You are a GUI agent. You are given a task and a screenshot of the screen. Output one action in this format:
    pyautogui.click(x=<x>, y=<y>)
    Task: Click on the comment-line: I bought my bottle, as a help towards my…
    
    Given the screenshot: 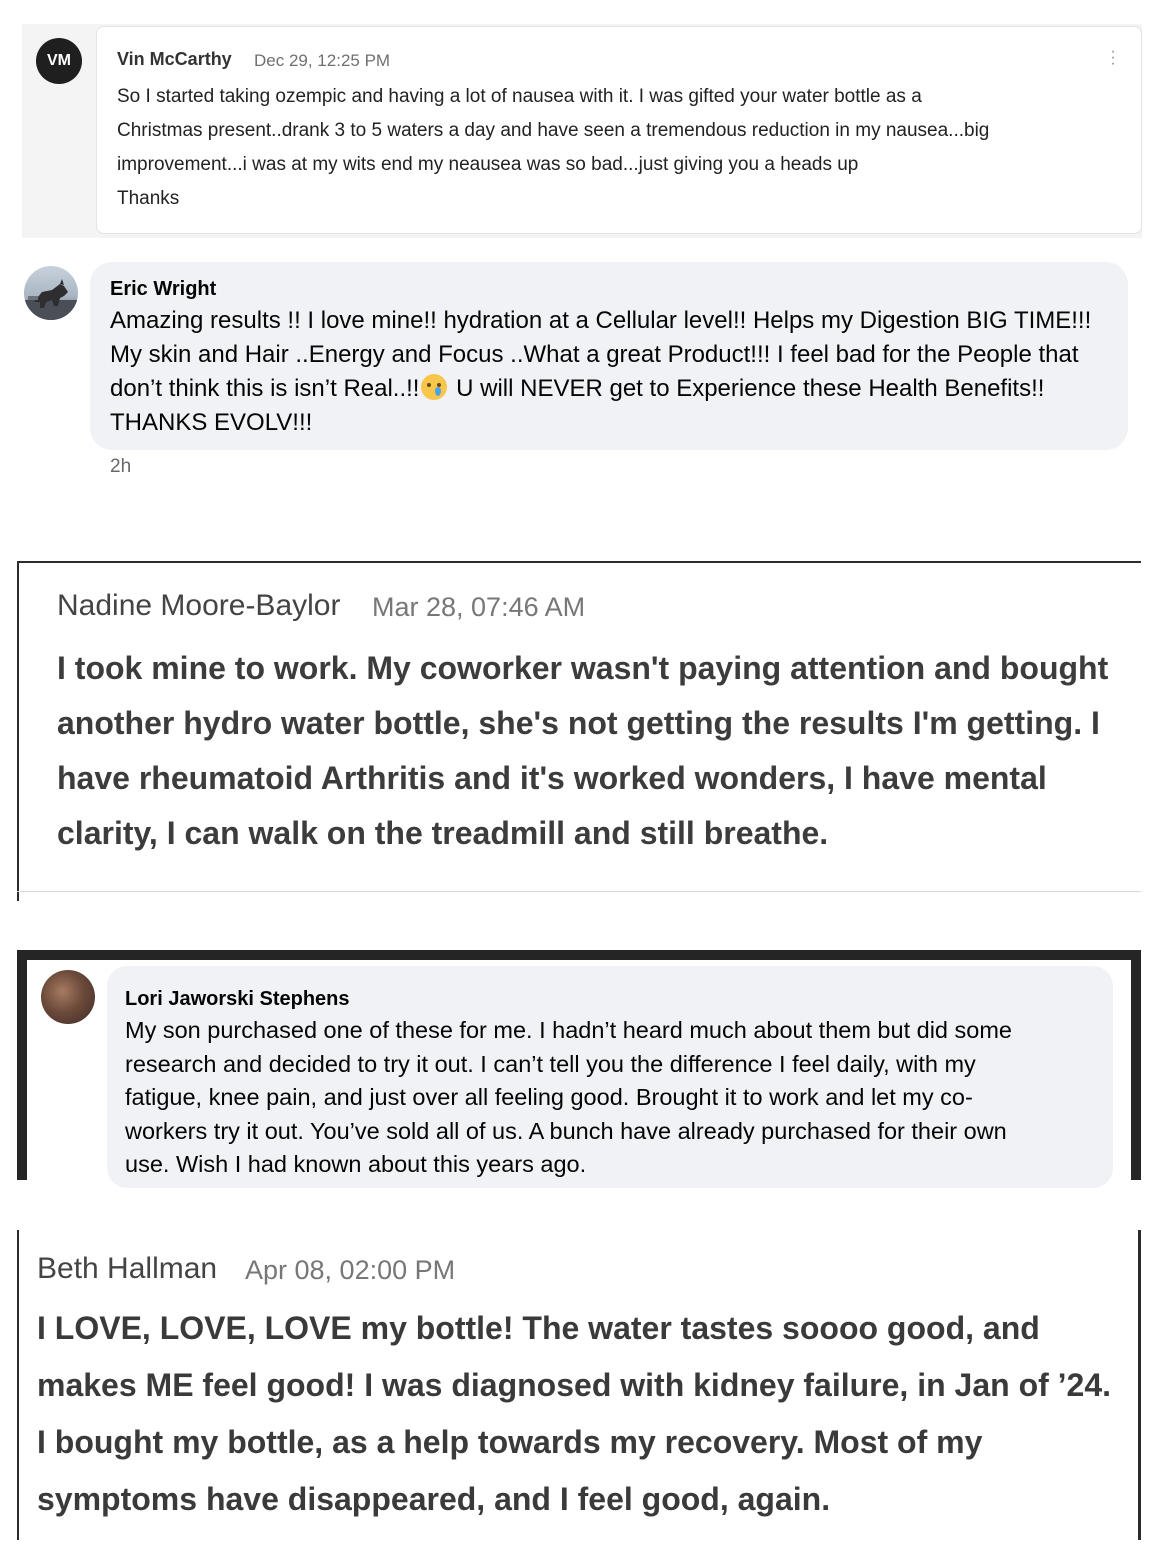 What is the action you would take?
    pyautogui.click(x=510, y=1442)
    